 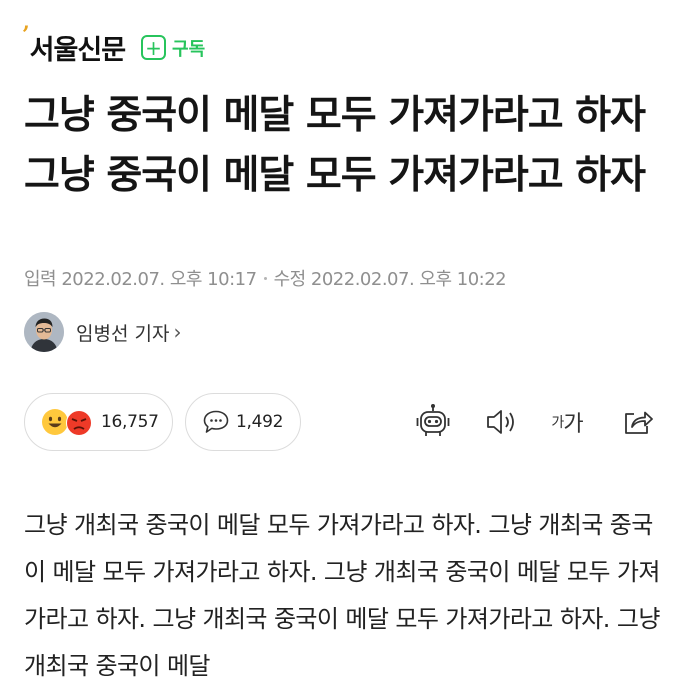 I want to click on modified-date: 수정 2022.02.07. 오후 10:22, so click(x=390, y=279).